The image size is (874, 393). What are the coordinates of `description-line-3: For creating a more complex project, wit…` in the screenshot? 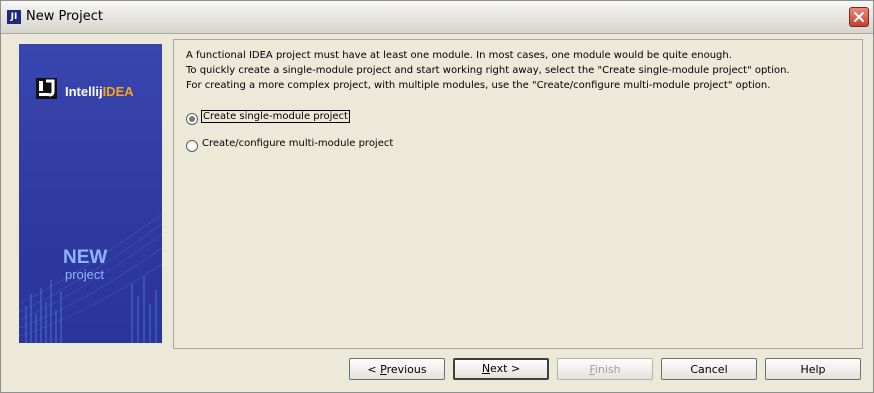 It's located at (478, 85).